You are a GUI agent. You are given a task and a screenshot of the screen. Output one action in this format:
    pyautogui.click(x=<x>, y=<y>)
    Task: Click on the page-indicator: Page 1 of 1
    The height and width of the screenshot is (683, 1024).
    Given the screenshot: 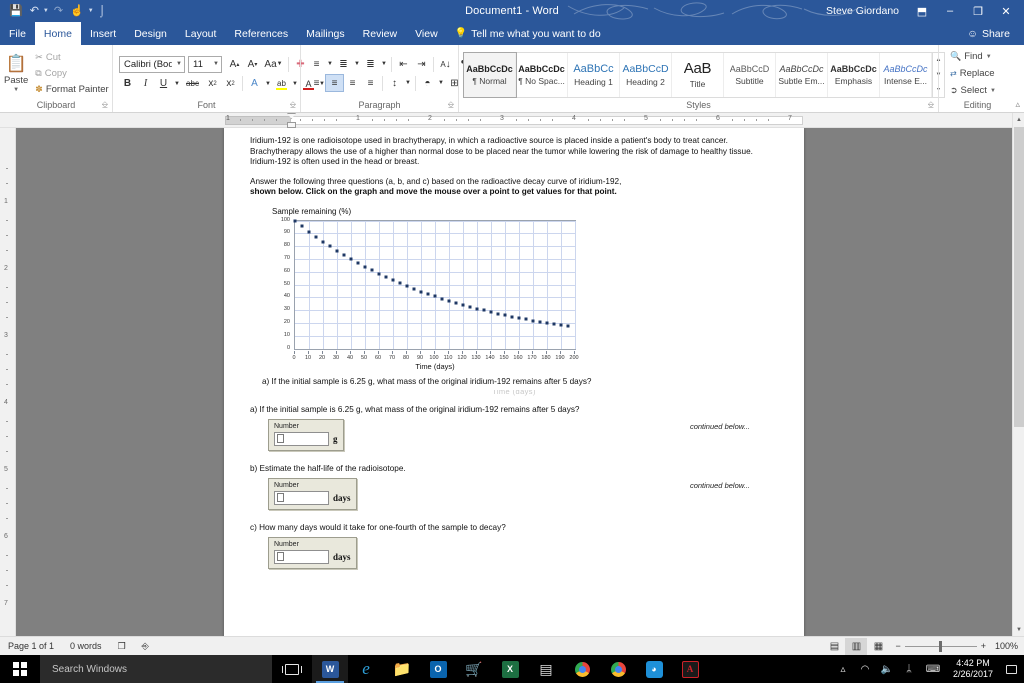 What is the action you would take?
    pyautogui.click(x=31, y=646)
    